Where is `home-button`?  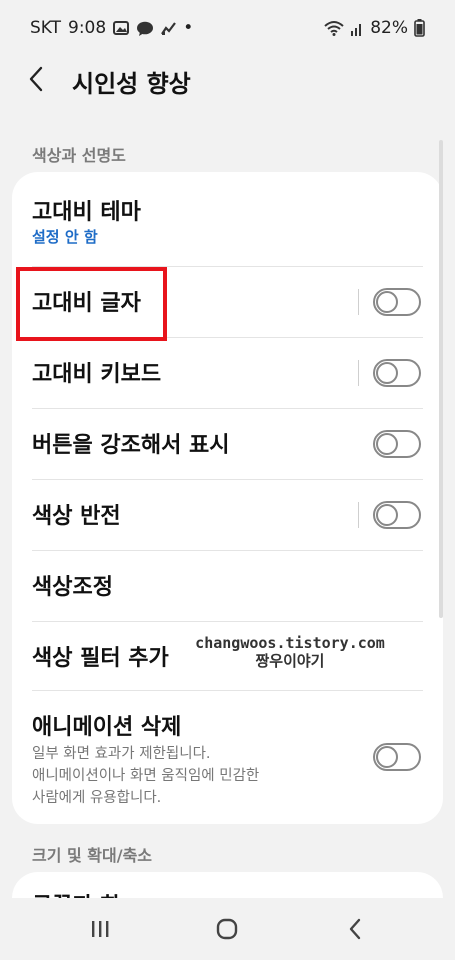
home-button is located at coordinates (227, 929).